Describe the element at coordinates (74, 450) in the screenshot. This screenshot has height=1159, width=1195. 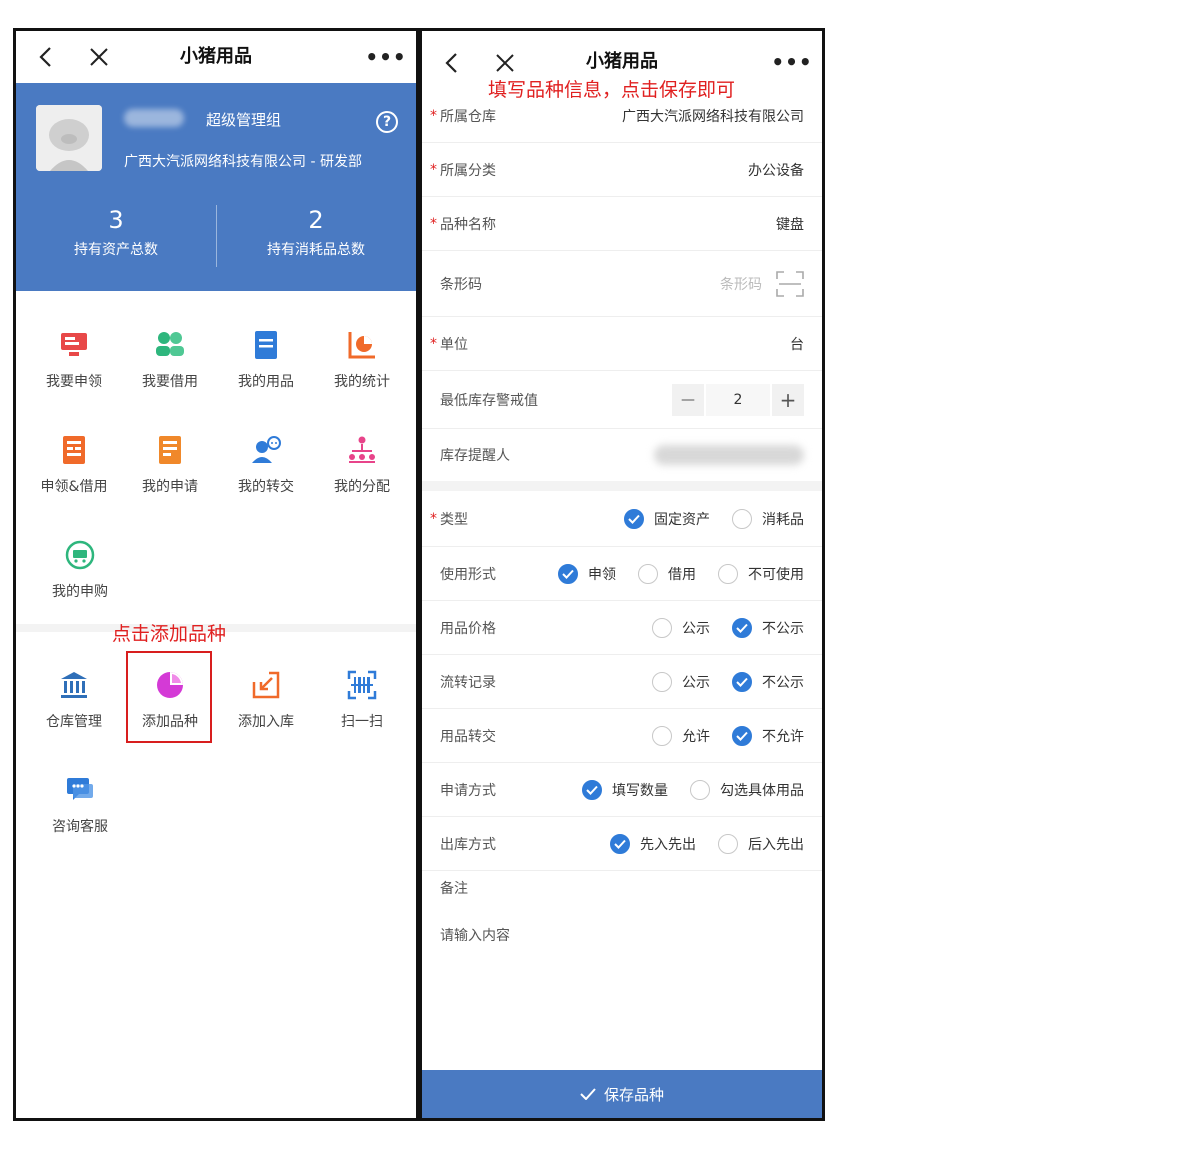
I see `form-icon` at that location.